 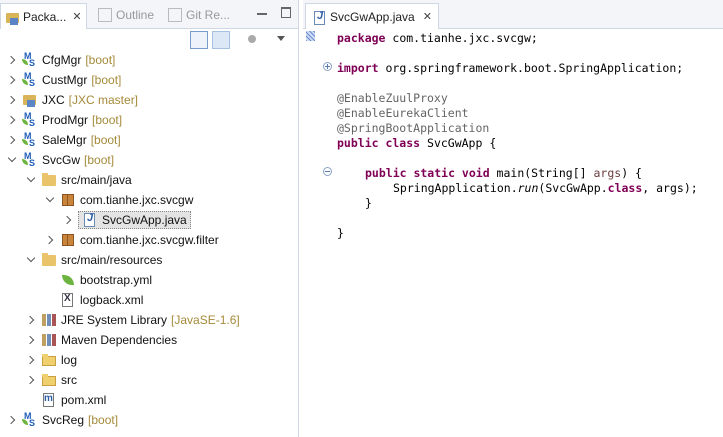 I want to click on editor-tab-label: SvcGwApp.java, so click(x=372, y=16).